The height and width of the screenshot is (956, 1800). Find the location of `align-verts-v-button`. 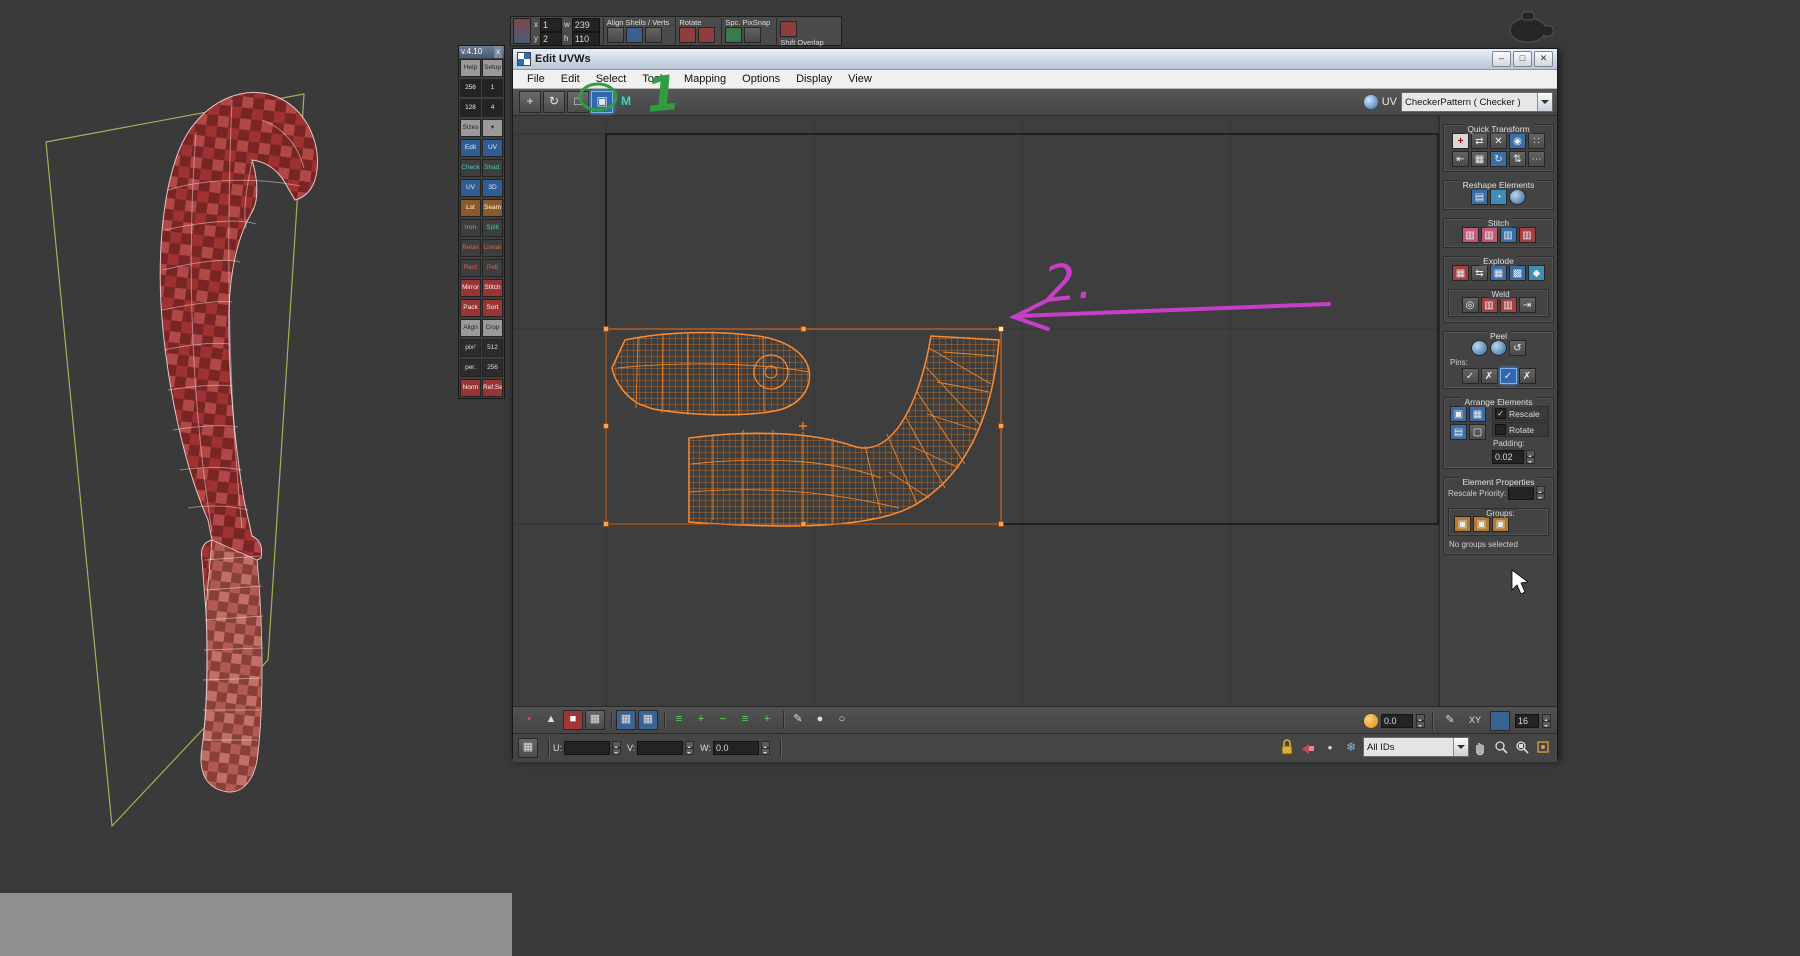

align-verts-v-button is located at coordinates (653, 35).